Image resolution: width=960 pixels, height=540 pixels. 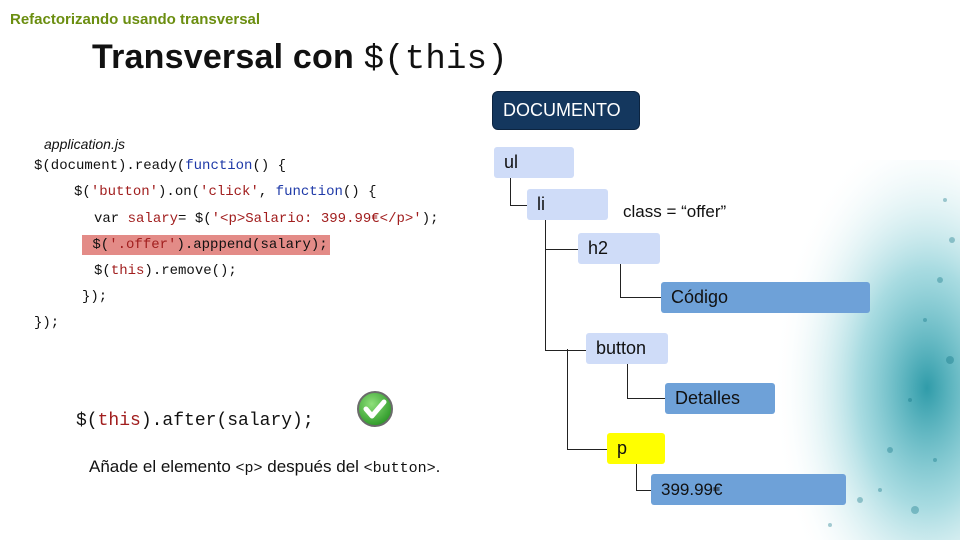 I want to click on code-line-1: $(document).ready(function() {, so click(x=160, y=166).